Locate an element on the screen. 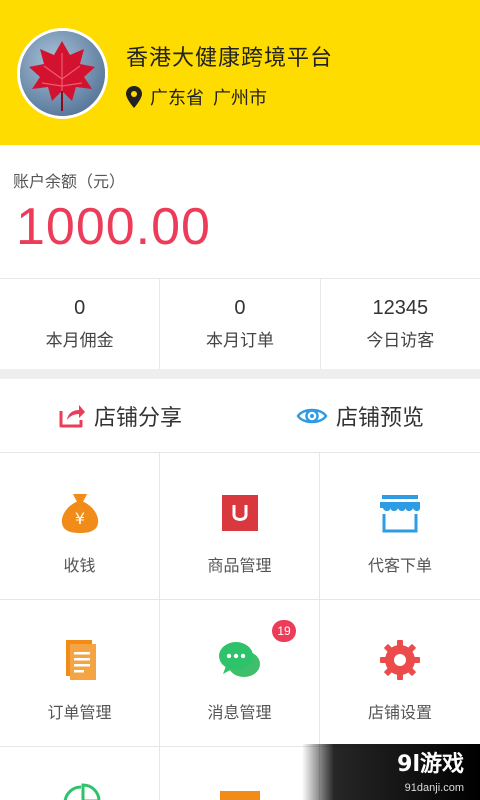 This screenshot has height=800, width=480. watermark-sub-text: 91danji.com is located at coordinates (434, 788).